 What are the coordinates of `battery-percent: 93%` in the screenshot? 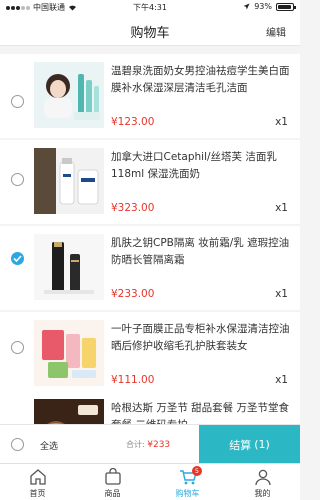 It's located at (263, 6).